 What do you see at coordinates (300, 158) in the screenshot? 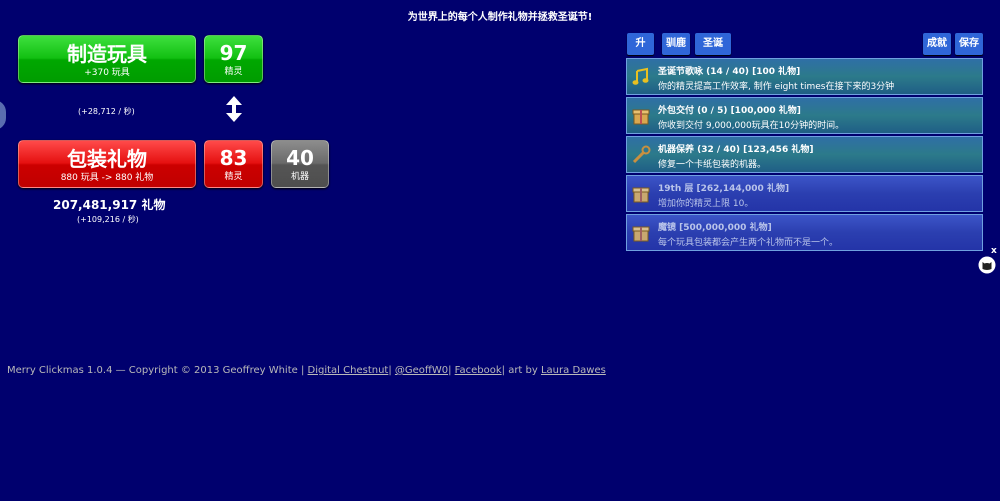
I see `machines-count: 40` at bounding box center [300, 158].